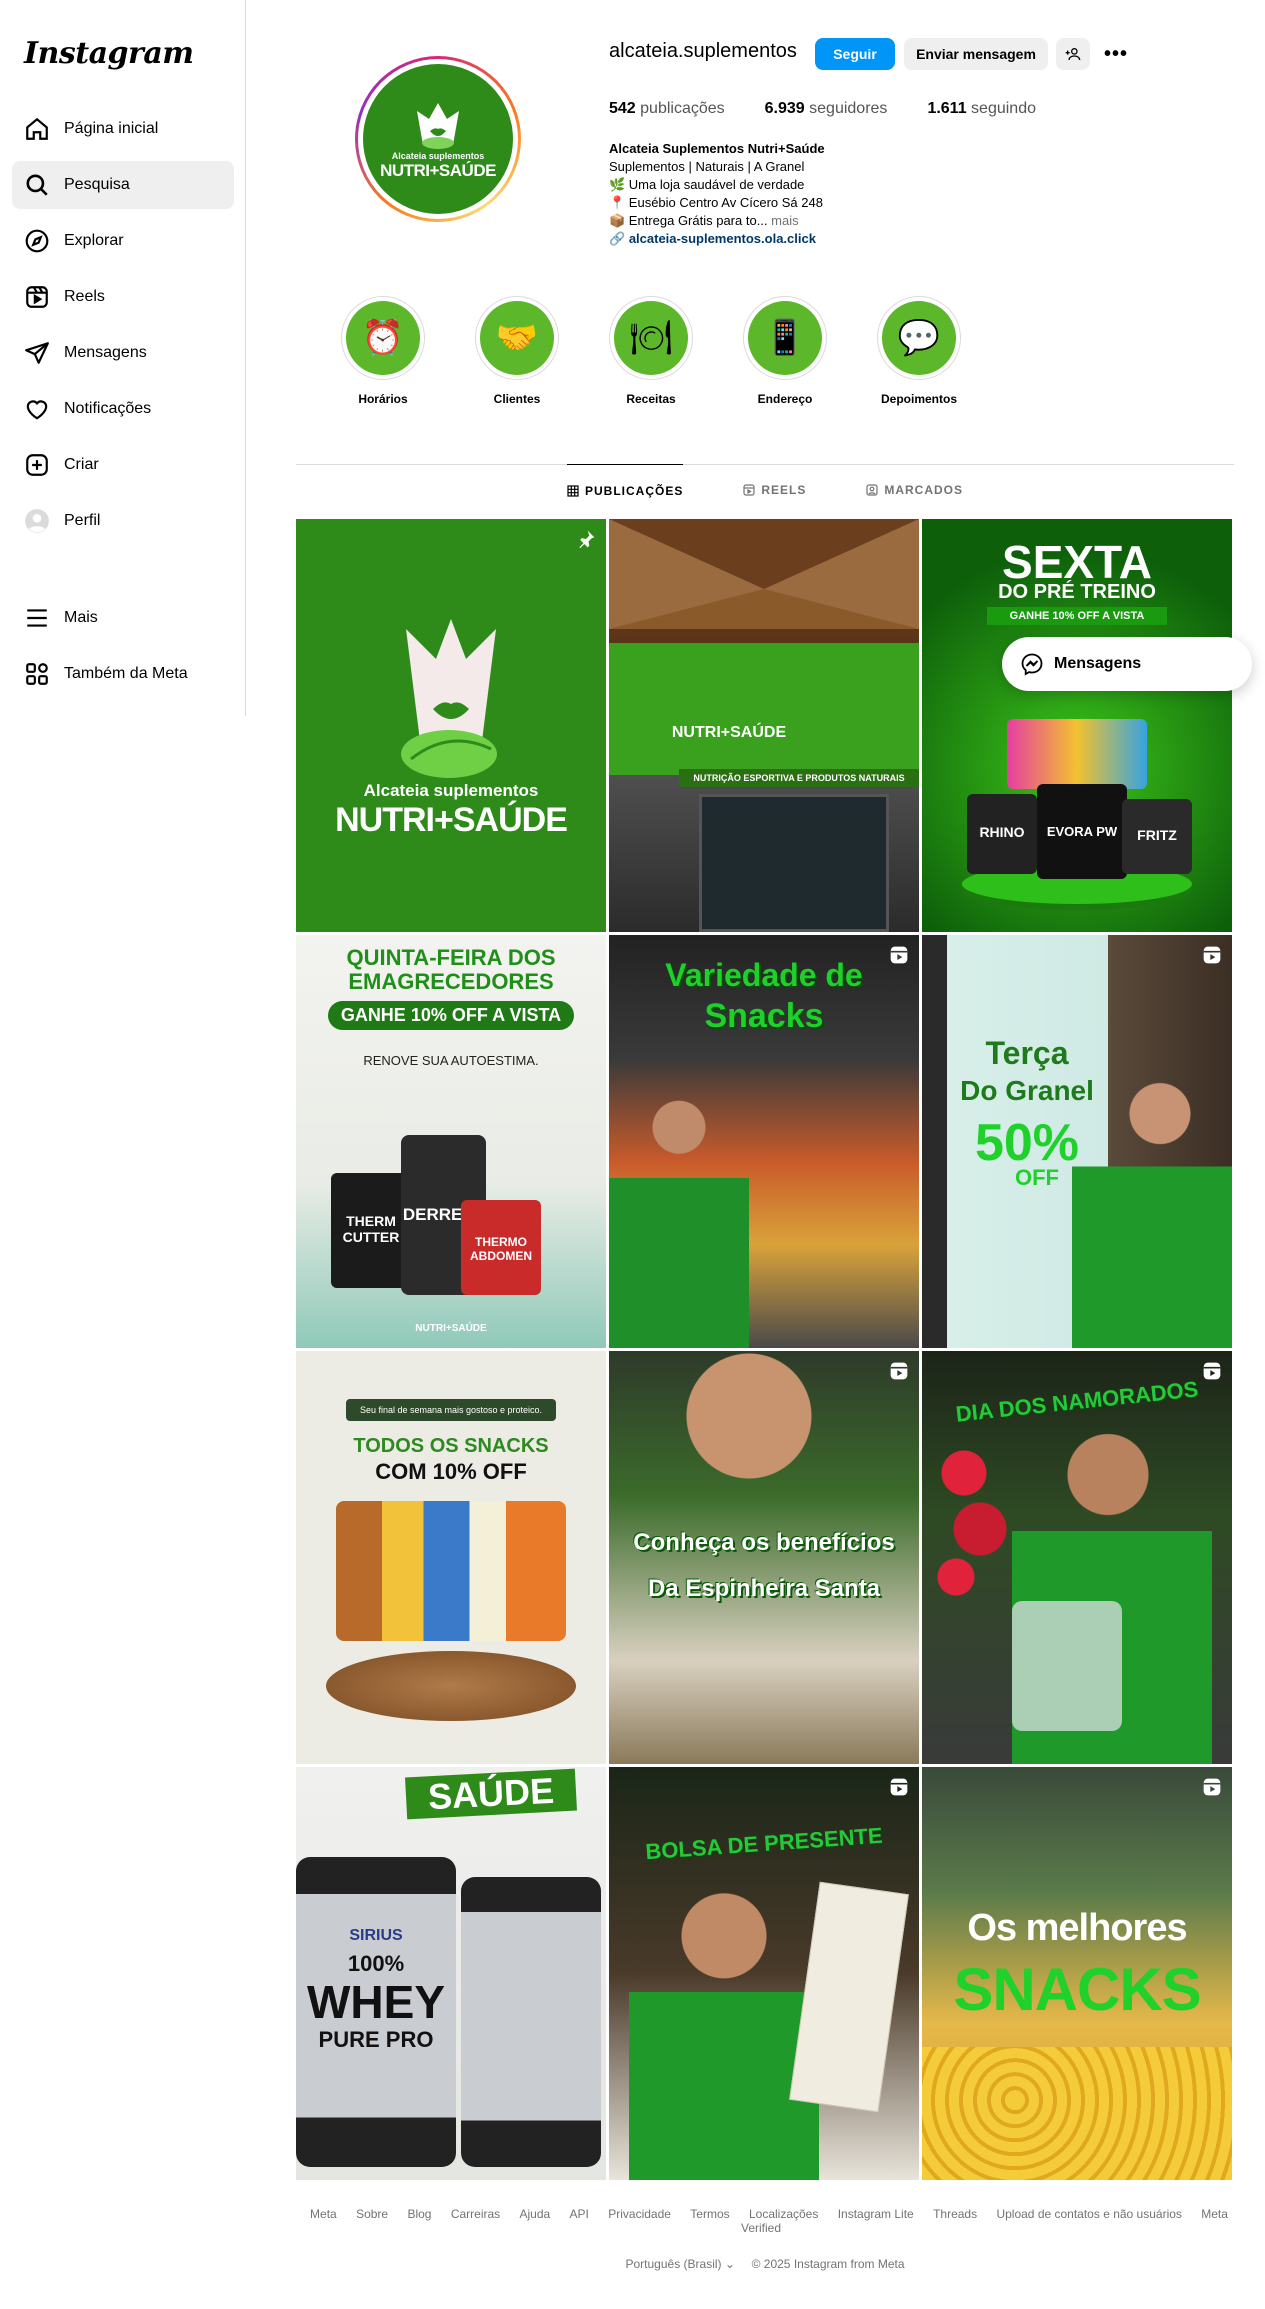 The image size is (1265, 2309). What do you see at coordinates (784, 220) in the screenshot?
I see `bio-more-link: mais` at bounding box center [784, 220].